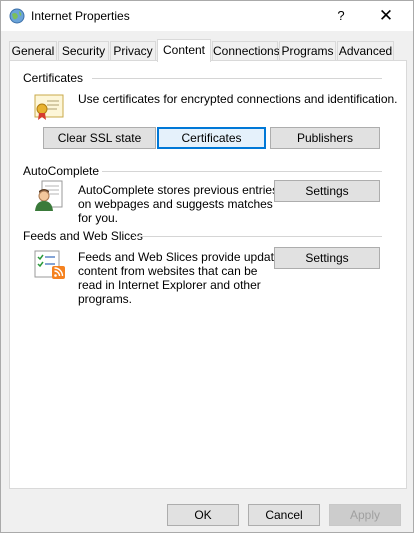  Describe the element at coordinates (365, 515) in the screenshot. I see `apply-button: Apply` at that location.